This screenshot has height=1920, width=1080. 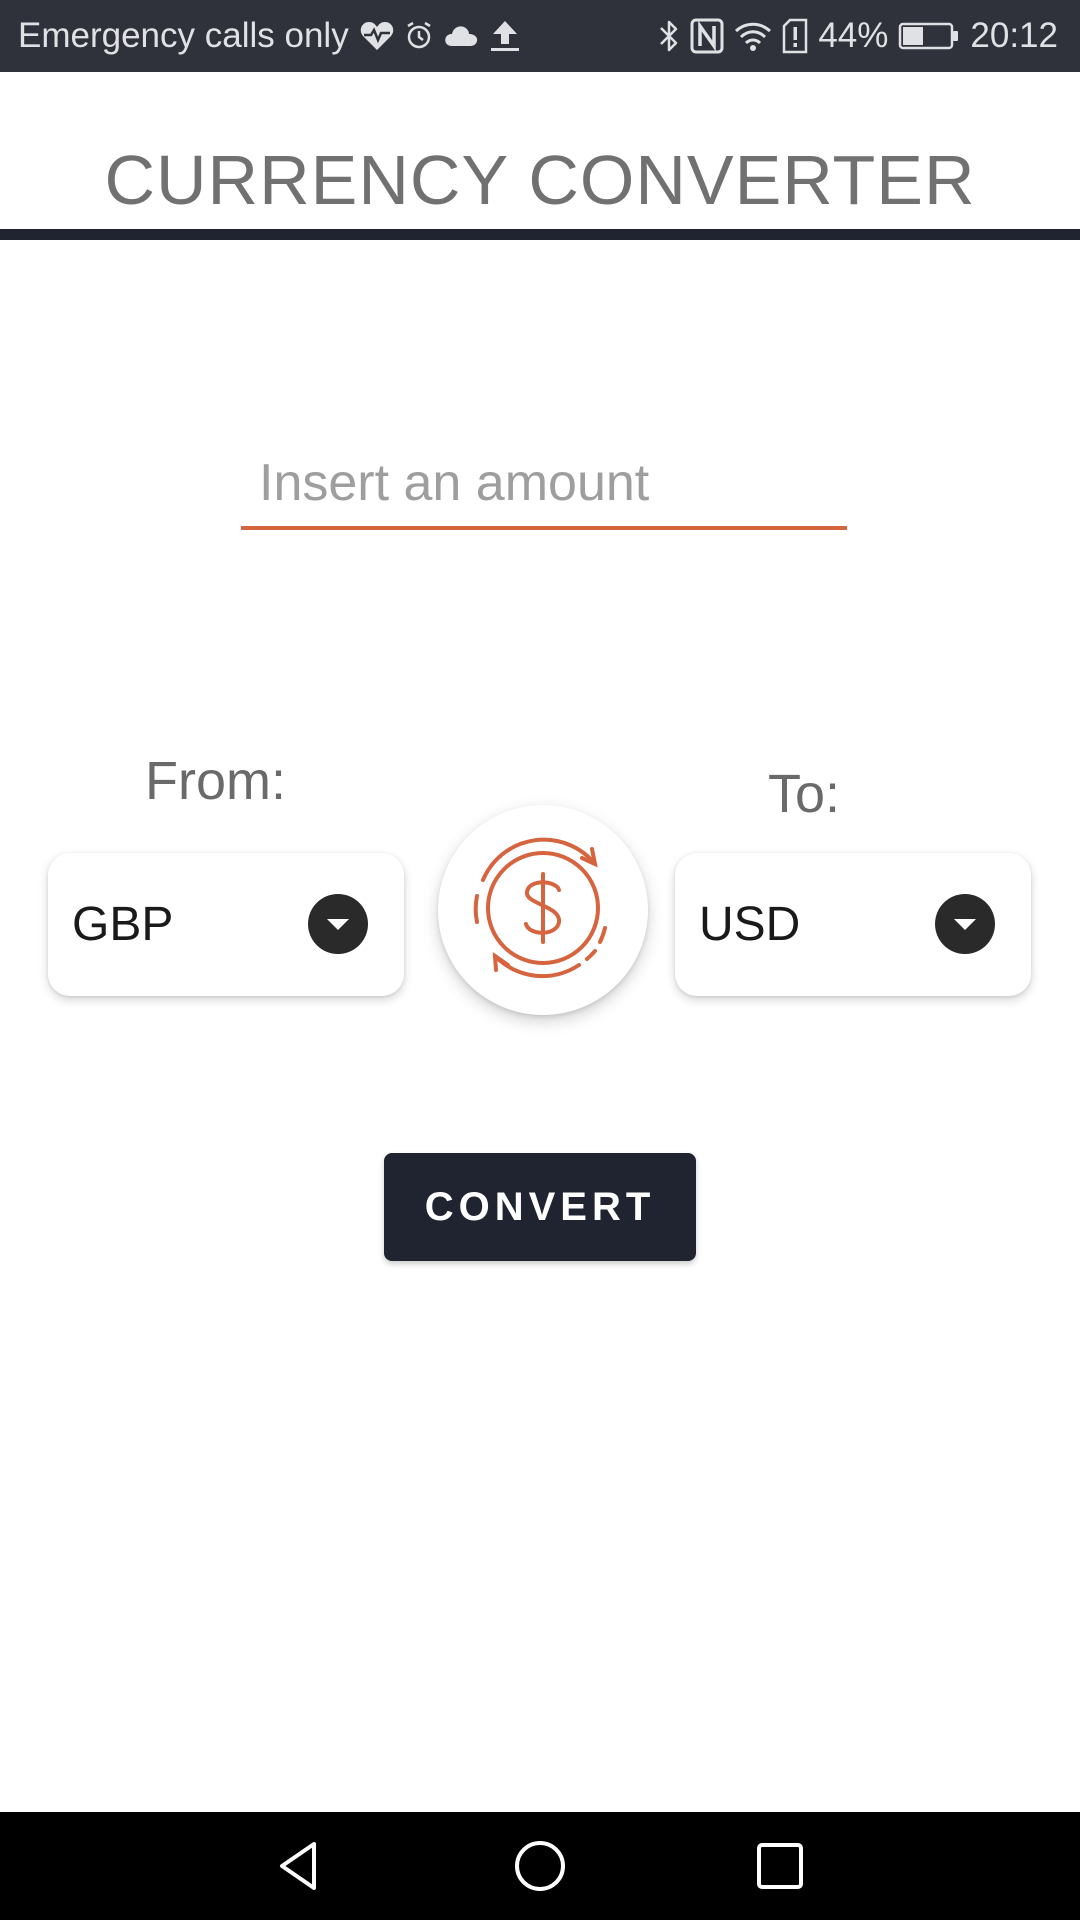 I want to click on heart-pulse-icon, so click(x=377, y=36).